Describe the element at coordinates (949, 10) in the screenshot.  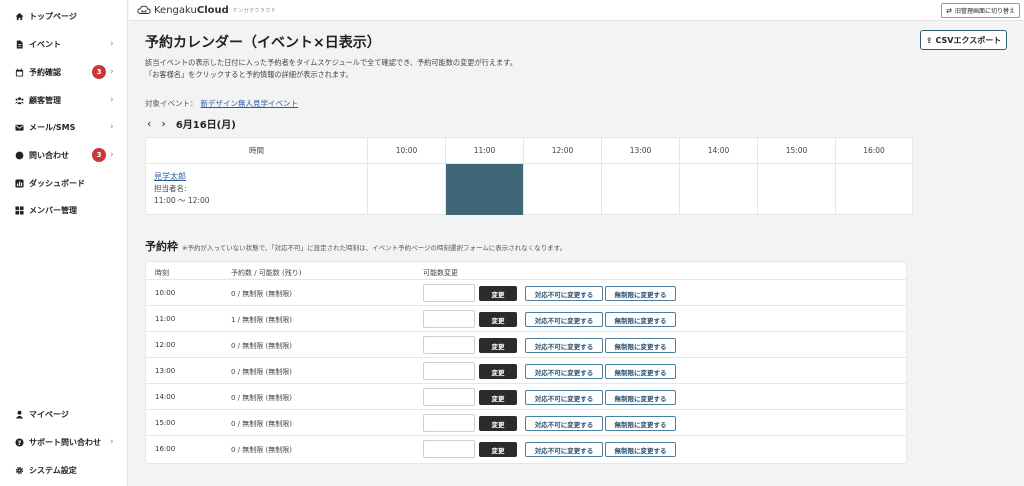
I see `switch-icon: ⇄` at that location.